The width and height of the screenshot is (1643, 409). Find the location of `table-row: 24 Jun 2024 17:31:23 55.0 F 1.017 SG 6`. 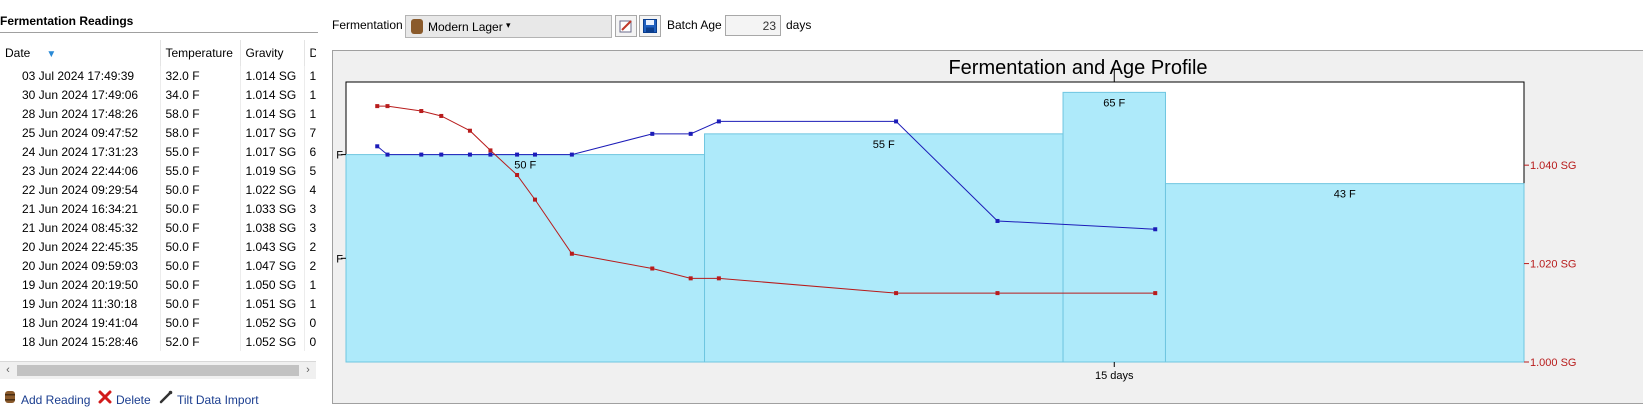

table-row: 24 Jun 2024 17:31:23 55.0 F 1.017 SG 6 is located at coordinates (158, 151).